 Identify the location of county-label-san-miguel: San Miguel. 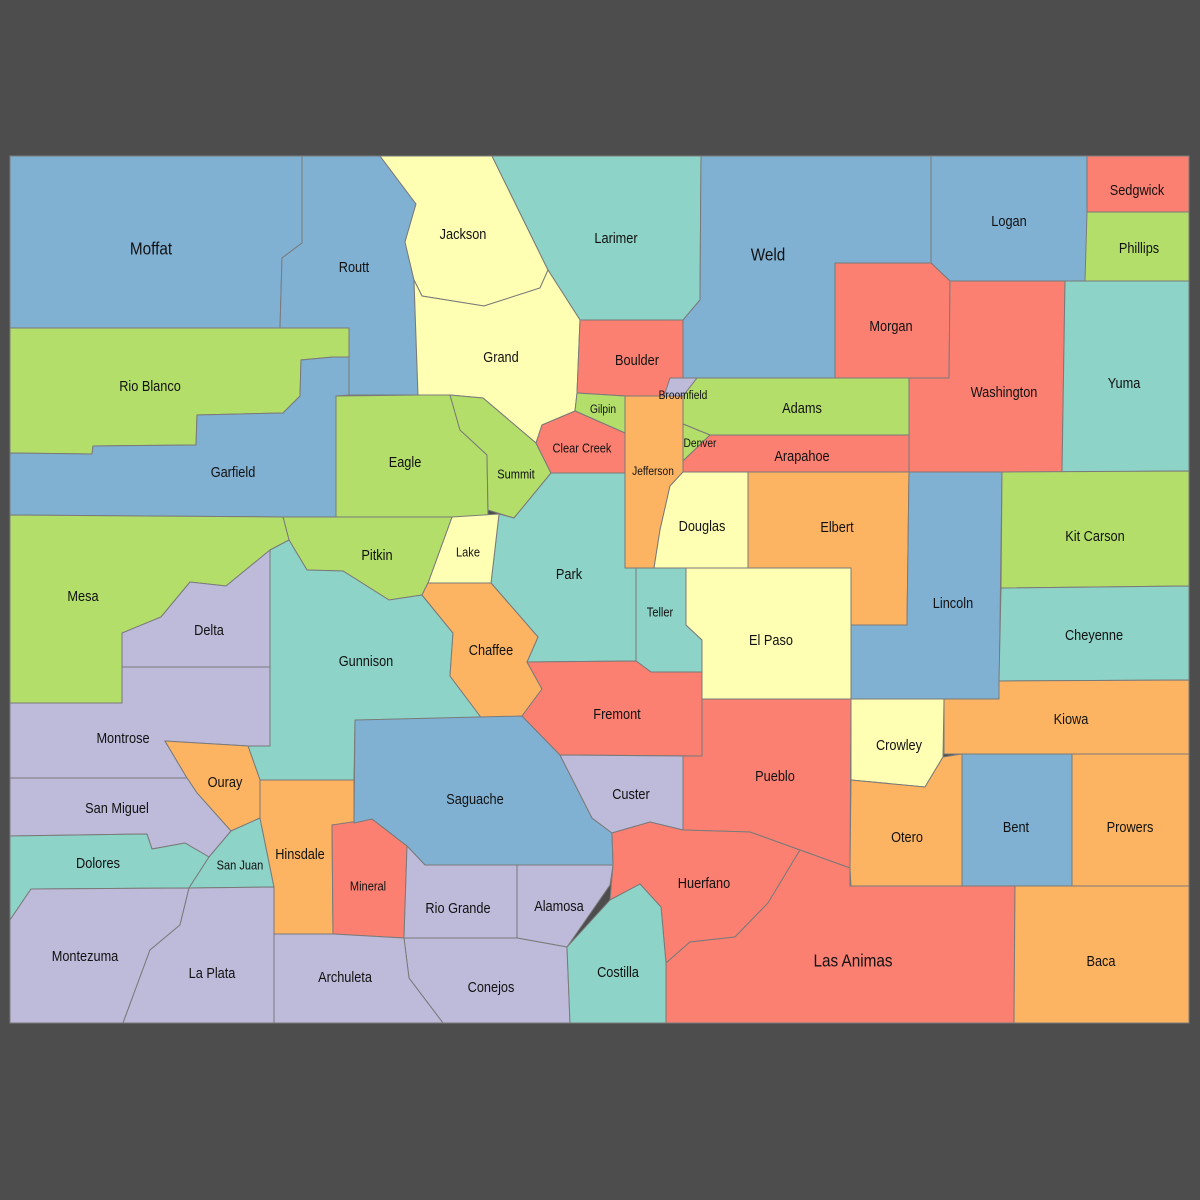
(117, 807).